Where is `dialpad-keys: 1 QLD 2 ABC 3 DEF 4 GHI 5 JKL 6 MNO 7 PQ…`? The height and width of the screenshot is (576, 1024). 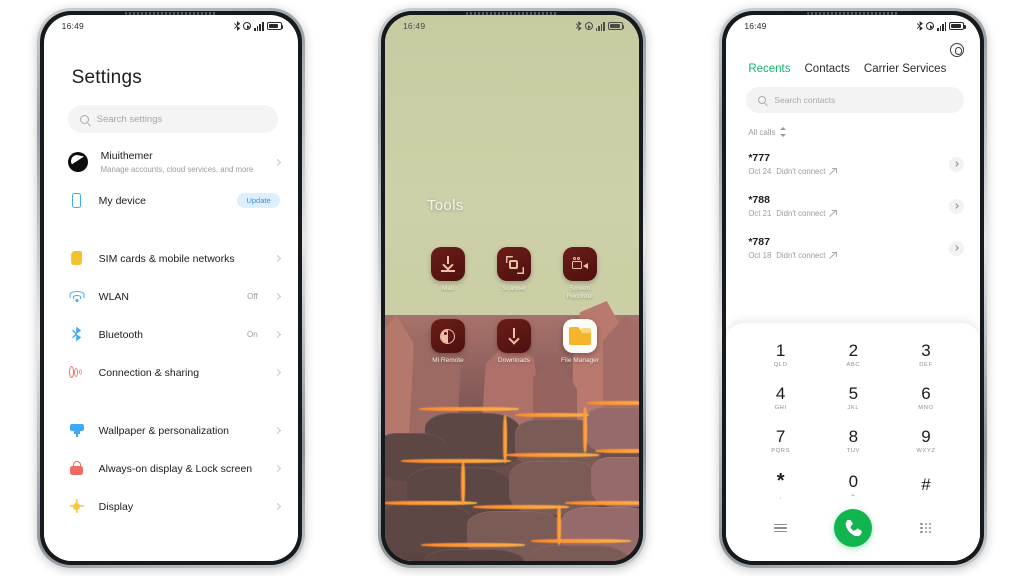
dialpad-keys: 1 QLD 2 ABC 3 DEF 4 GHI 5 JKL 6 MNO 7 PQ… is located at coordinates (853, 421).